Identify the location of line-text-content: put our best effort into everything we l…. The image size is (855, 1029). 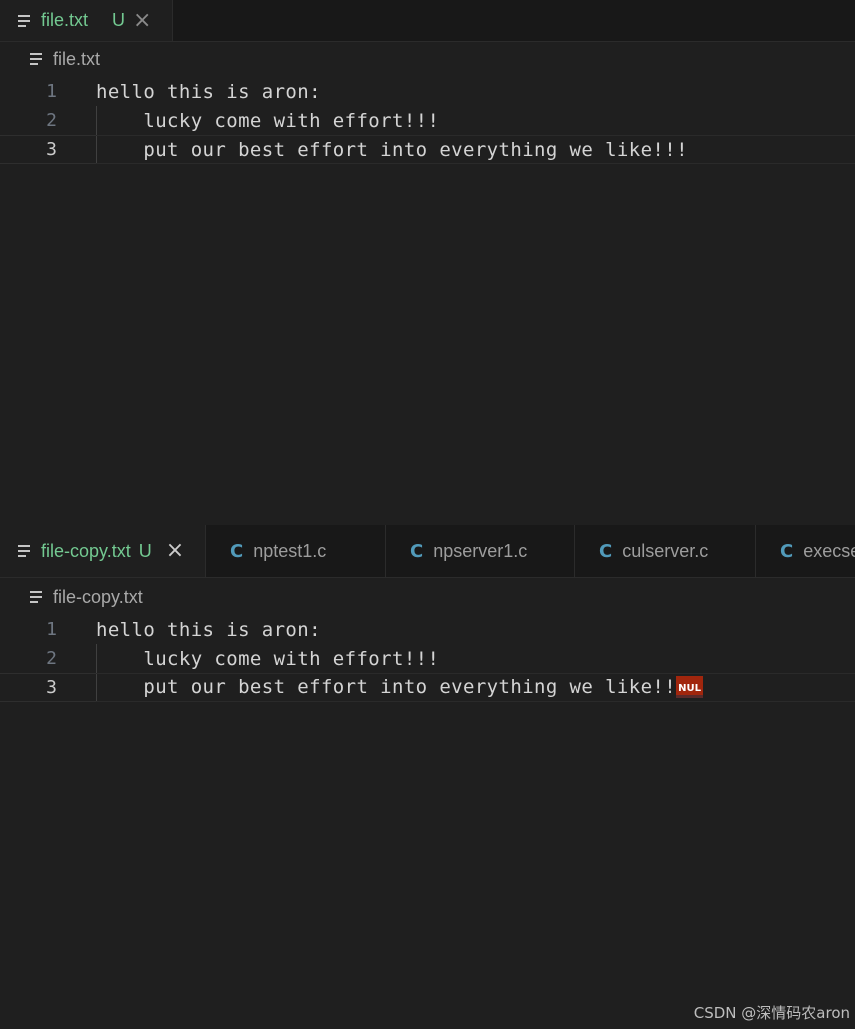
(386, 687).